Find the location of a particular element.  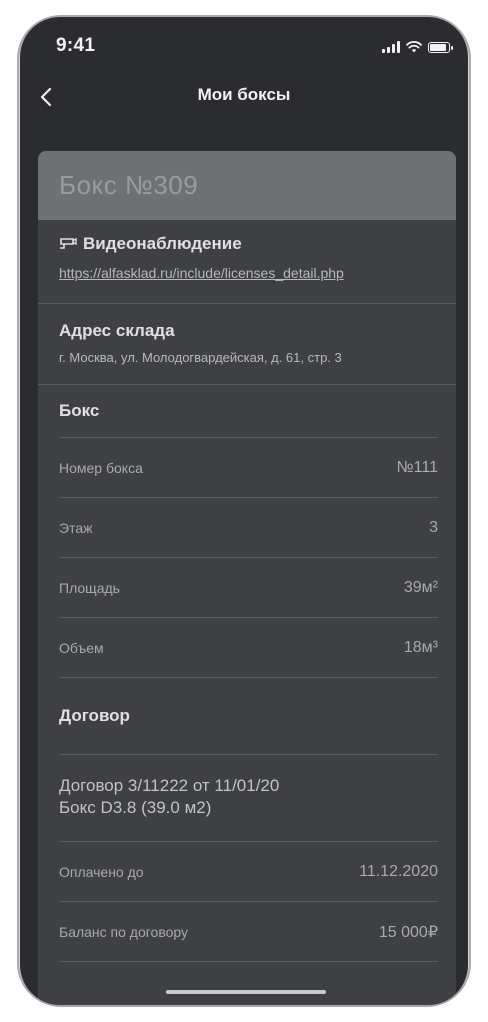

row-value: №111 is located at coordinates (417, 467).